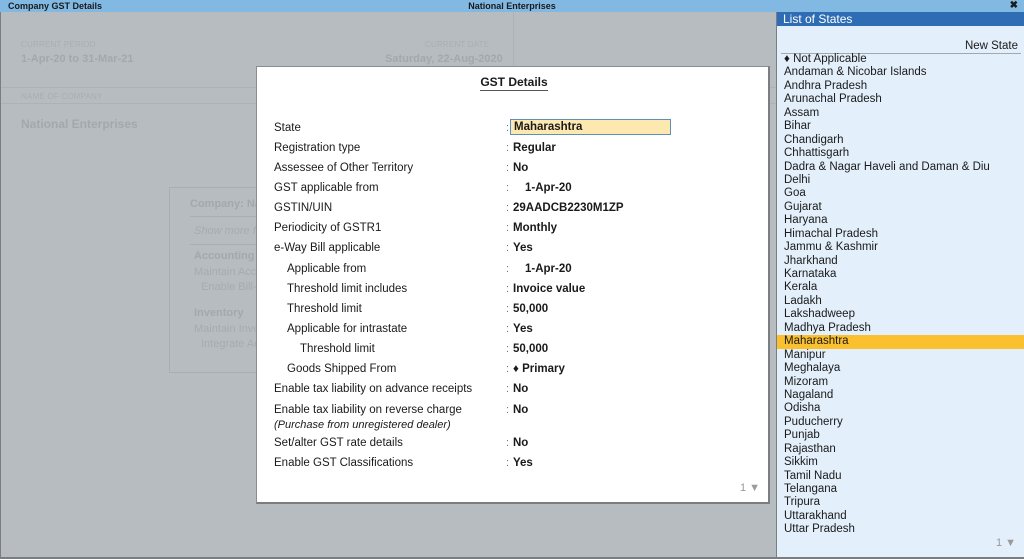  I want to click on state-list-item: Lakshadweep, so click(900, 314).